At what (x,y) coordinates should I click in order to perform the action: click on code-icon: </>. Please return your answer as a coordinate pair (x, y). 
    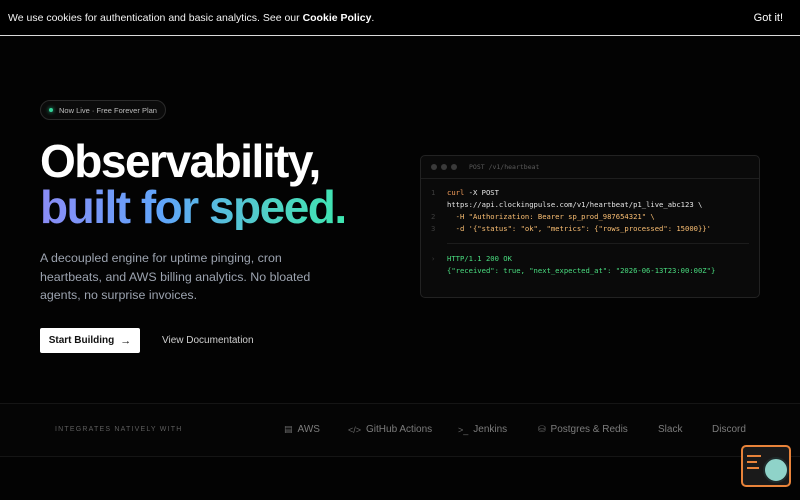
    Looking at the image, I should click on (355, 429).